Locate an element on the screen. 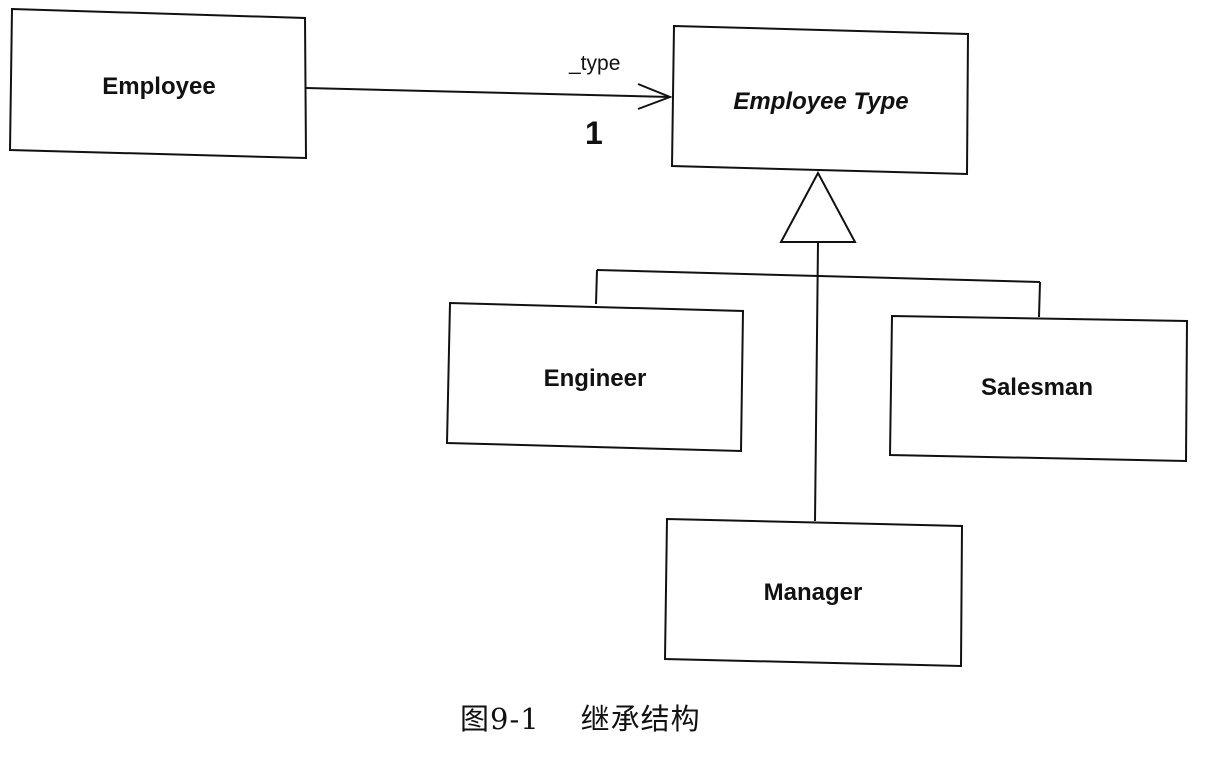 The image size is (1209, 759). figure-caption: 图9-1 继承结构 is located at coordinates (580, 719).